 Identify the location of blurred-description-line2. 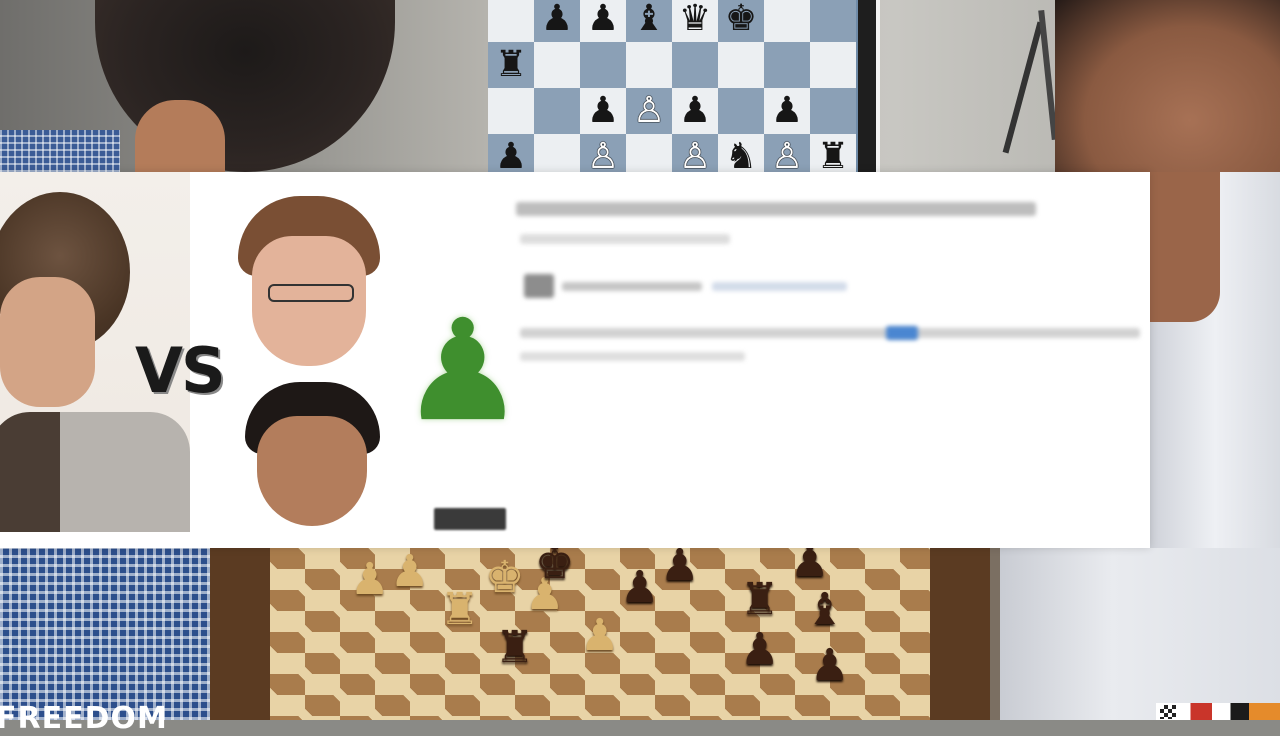
(632, 356).